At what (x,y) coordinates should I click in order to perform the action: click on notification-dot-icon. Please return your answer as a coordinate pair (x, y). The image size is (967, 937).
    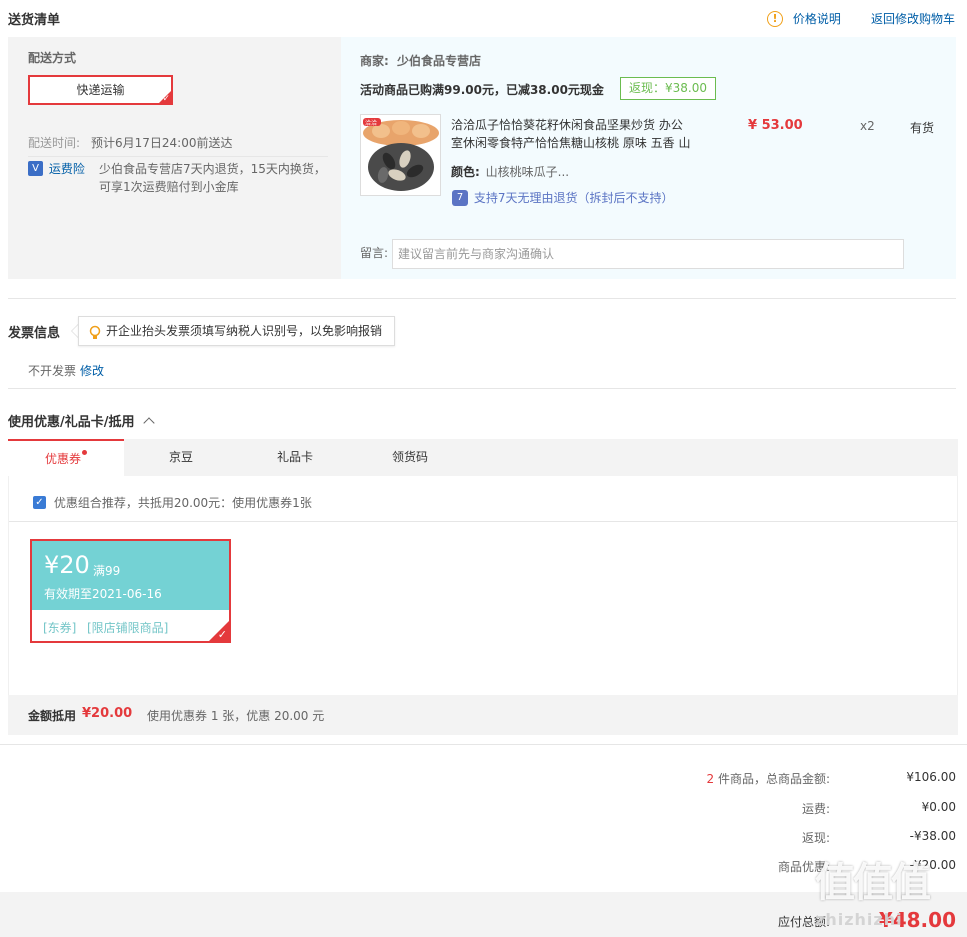
    Looking at the image, I should click on (84, 452).